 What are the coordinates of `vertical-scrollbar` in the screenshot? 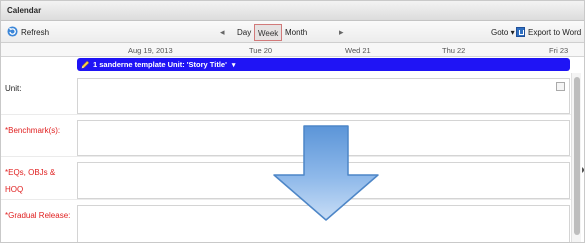 It's located at (576, 157).